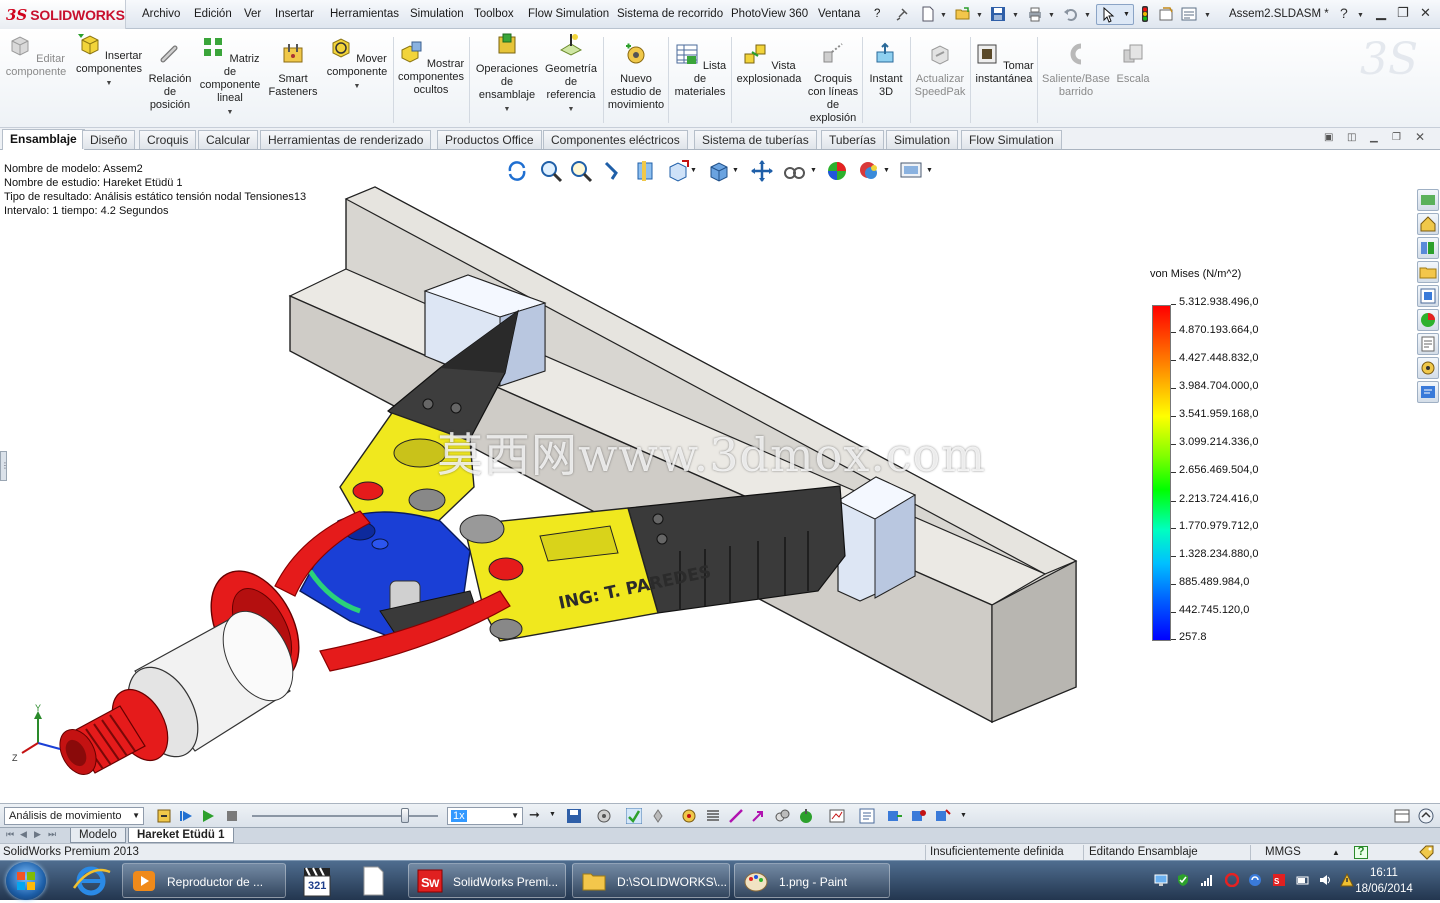 This screenshot has height=903, width=1440. Describe the element at coordinates (1336, 852) in the screenshot. I see `chevron-up-icon: ▲` at that location.